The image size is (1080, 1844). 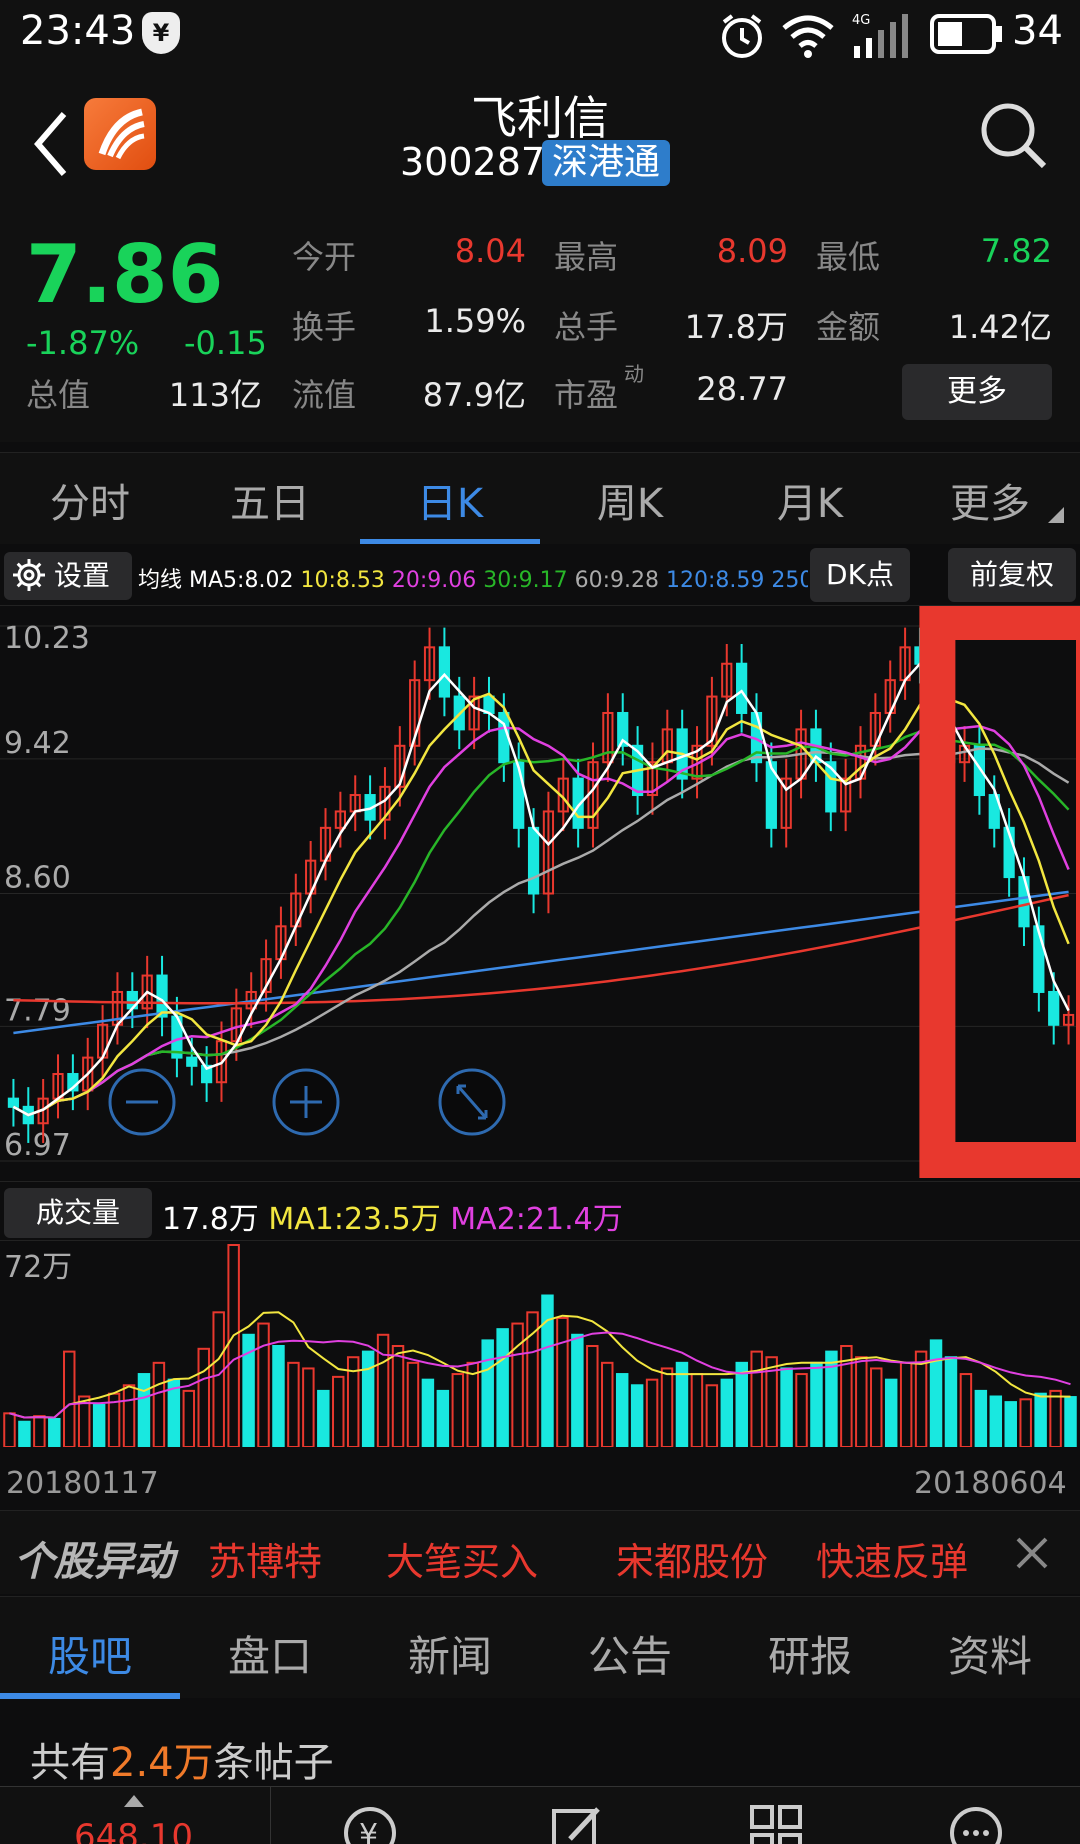 What do you see at coordinates (78, 1213) in the screenshot?
I see `volume-indicator-button: 成交量` at bounding box center [78, 1213].